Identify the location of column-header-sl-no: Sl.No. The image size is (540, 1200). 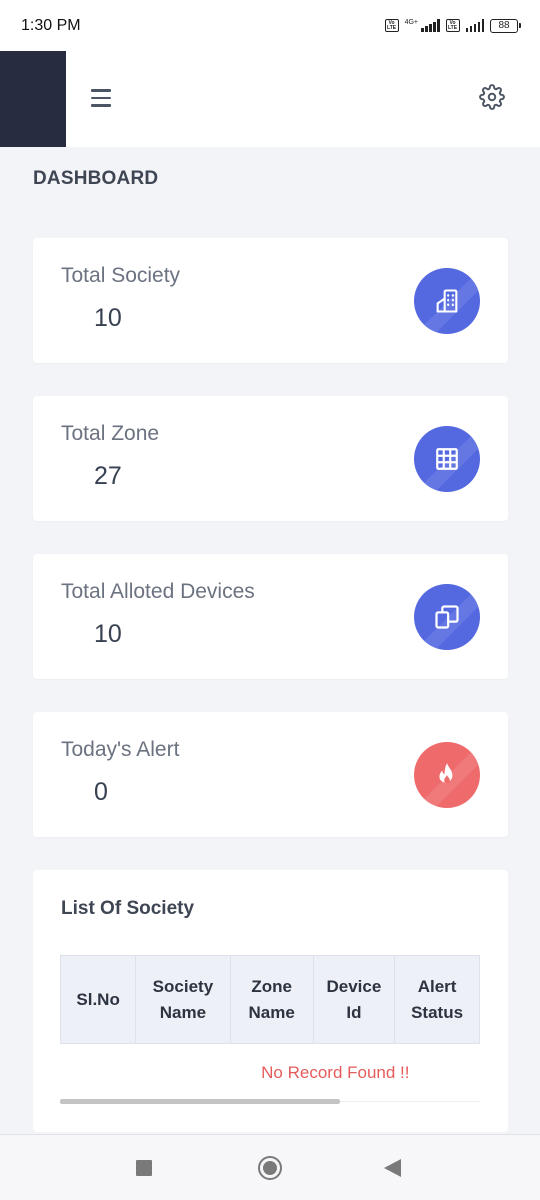
(98, 999).